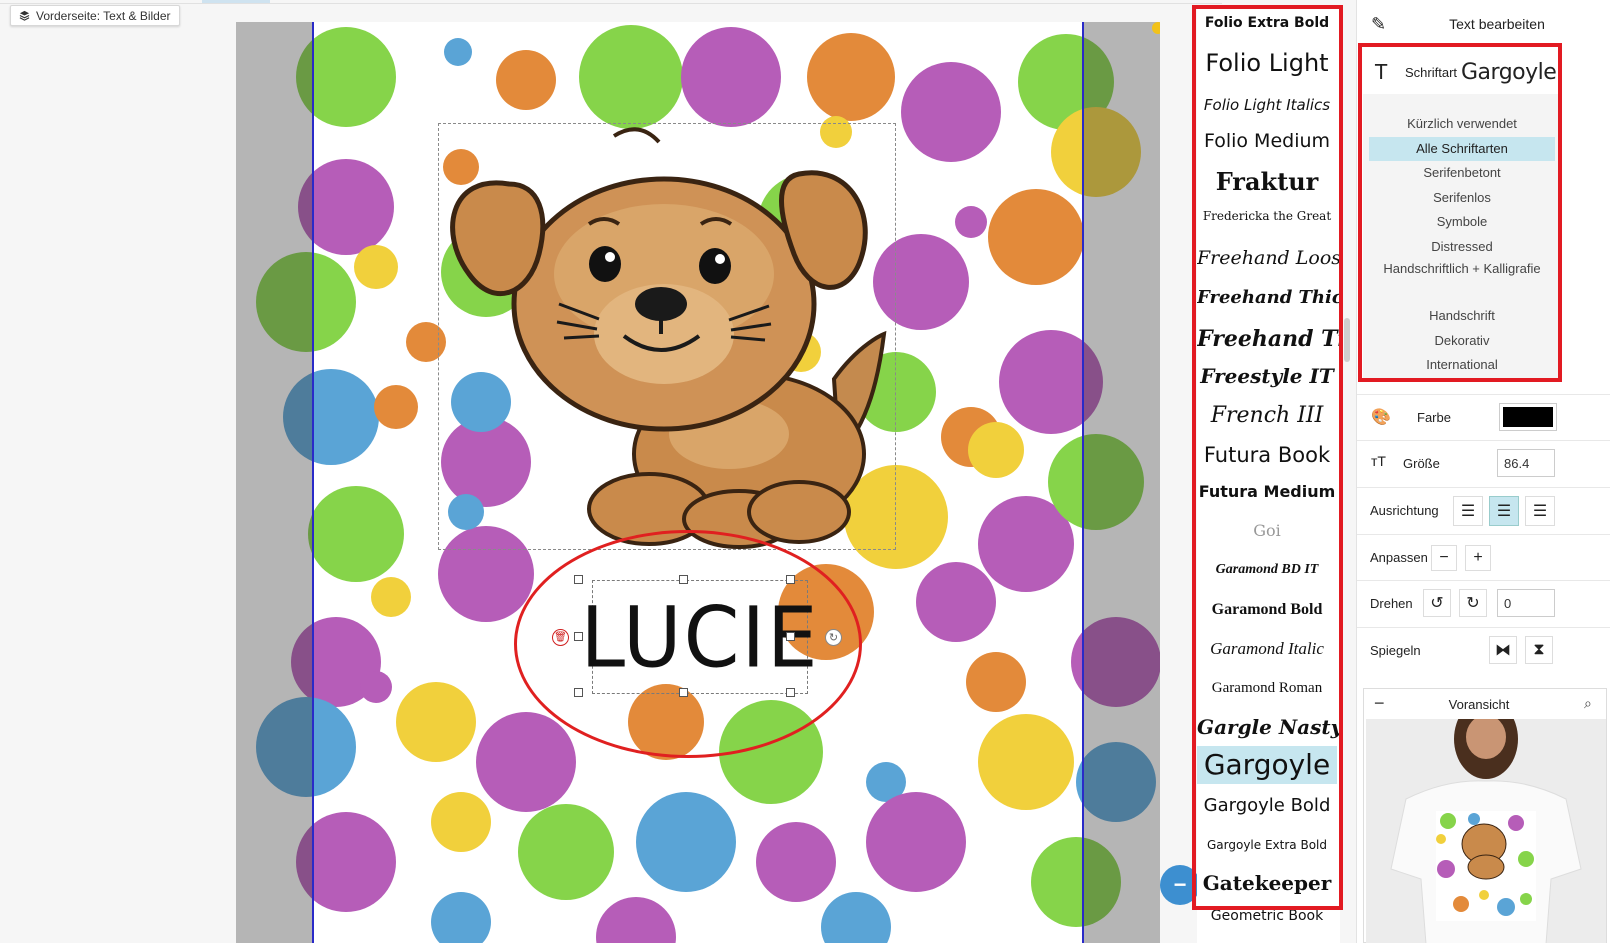 Image resolution: width=1610 pixels, height=943 pixels. What do you see at coordinates (1379, 24) in the screenshot?
I see `pencil-icon: ✎` at bounding box center [1379, 24].